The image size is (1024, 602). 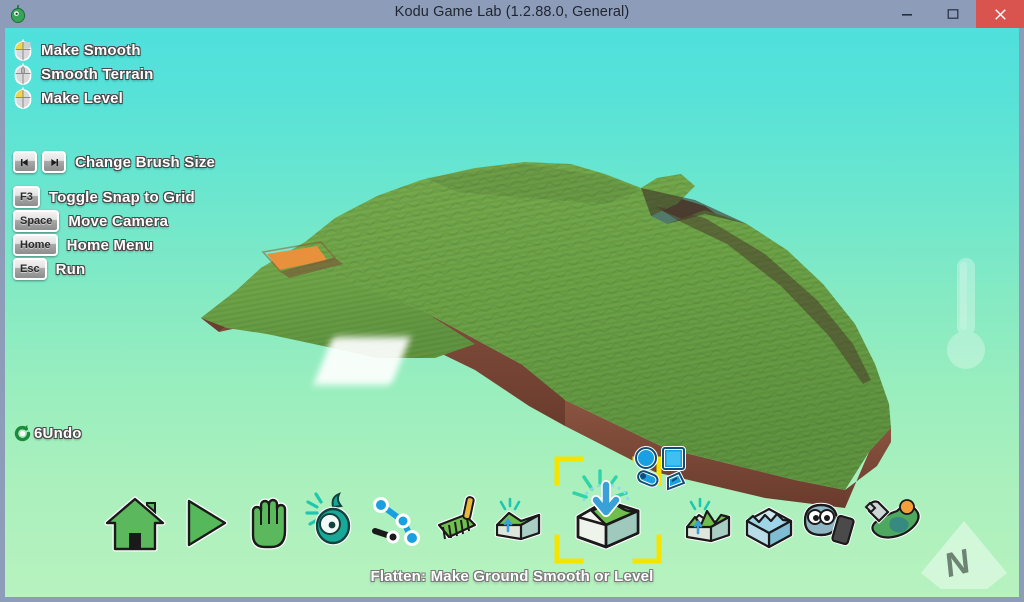 I want to click on kodu-object-icon, so click(x=328, y=519).